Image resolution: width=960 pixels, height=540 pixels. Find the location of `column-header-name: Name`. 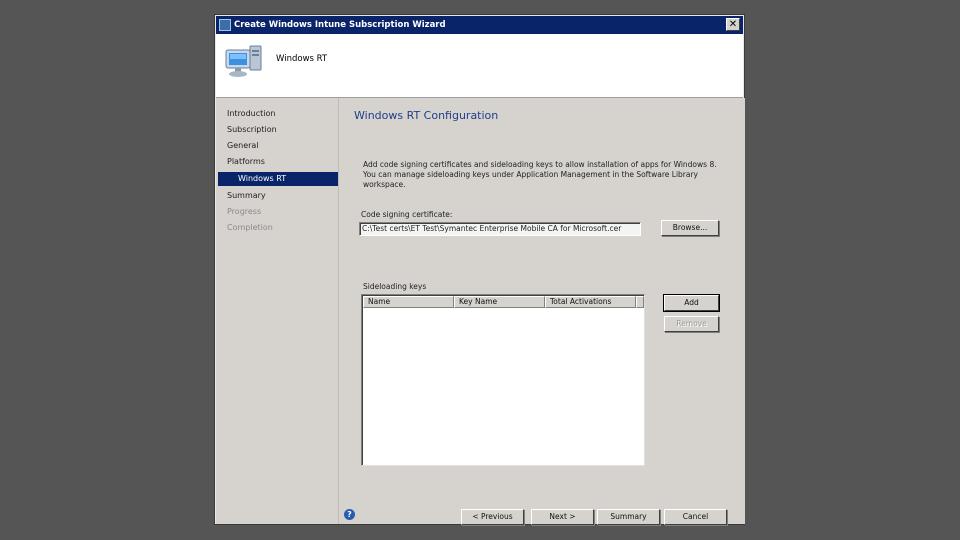

column-header-name: Name is located at coordinates (408, 302).